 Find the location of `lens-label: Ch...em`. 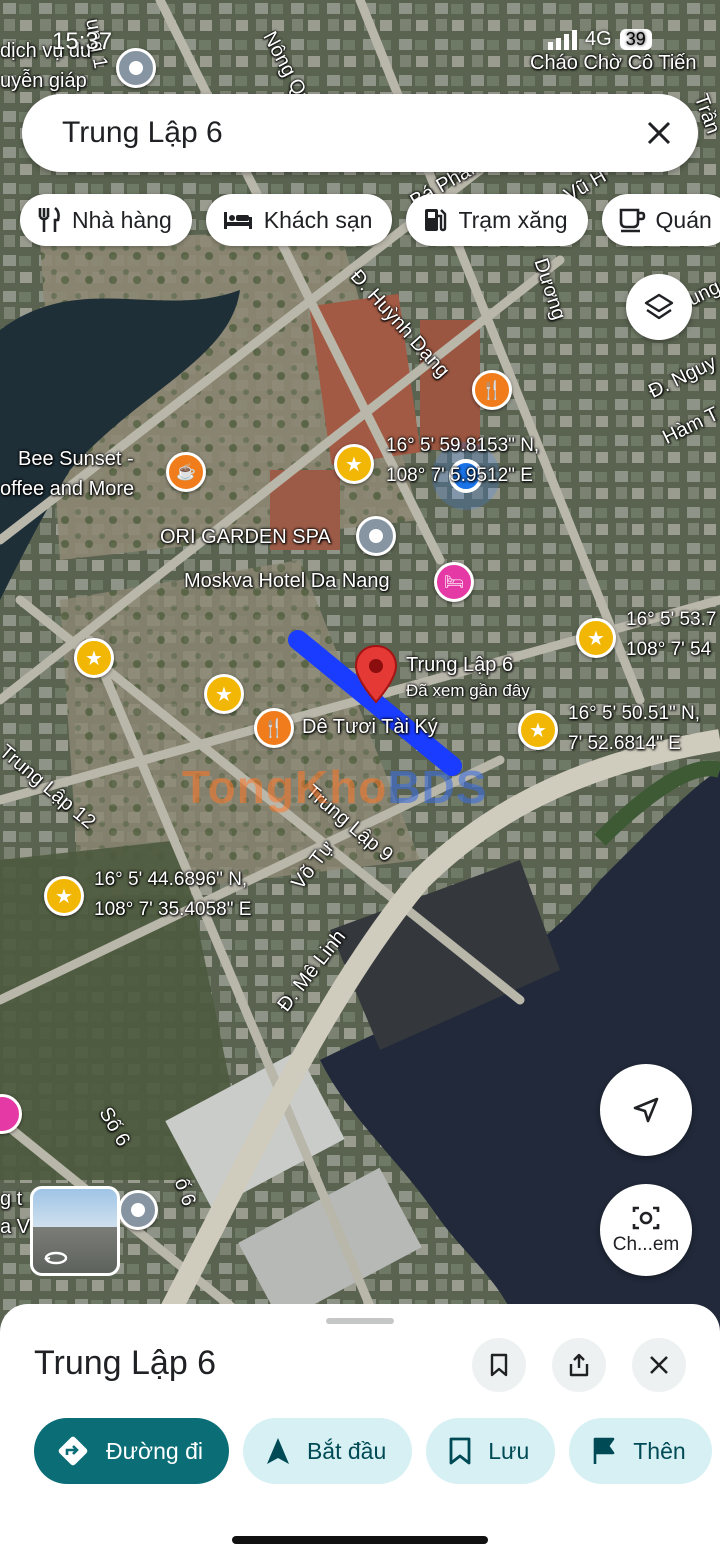

lens-label: Ch...em is located at coordinates (646, 1244).